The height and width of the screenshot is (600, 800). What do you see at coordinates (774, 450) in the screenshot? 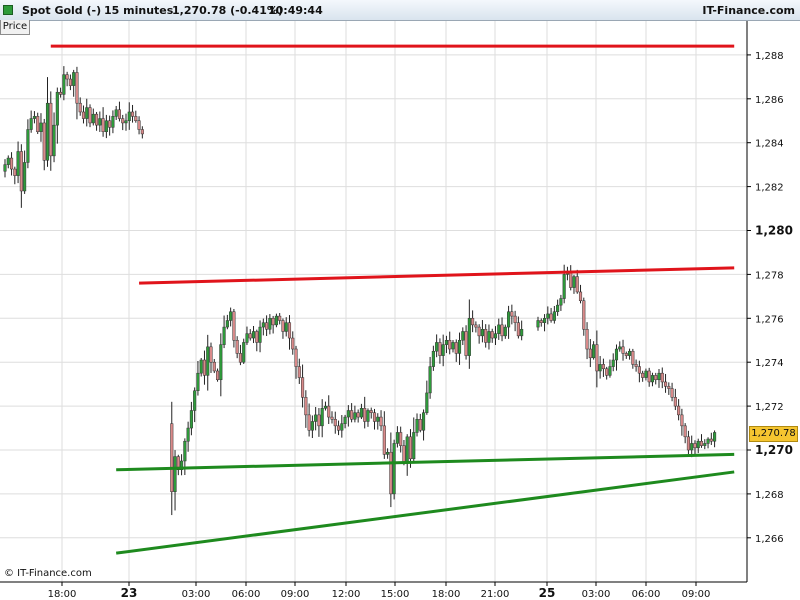
I see `price-tick-label: 1,270` at bounding box center [774, 450].